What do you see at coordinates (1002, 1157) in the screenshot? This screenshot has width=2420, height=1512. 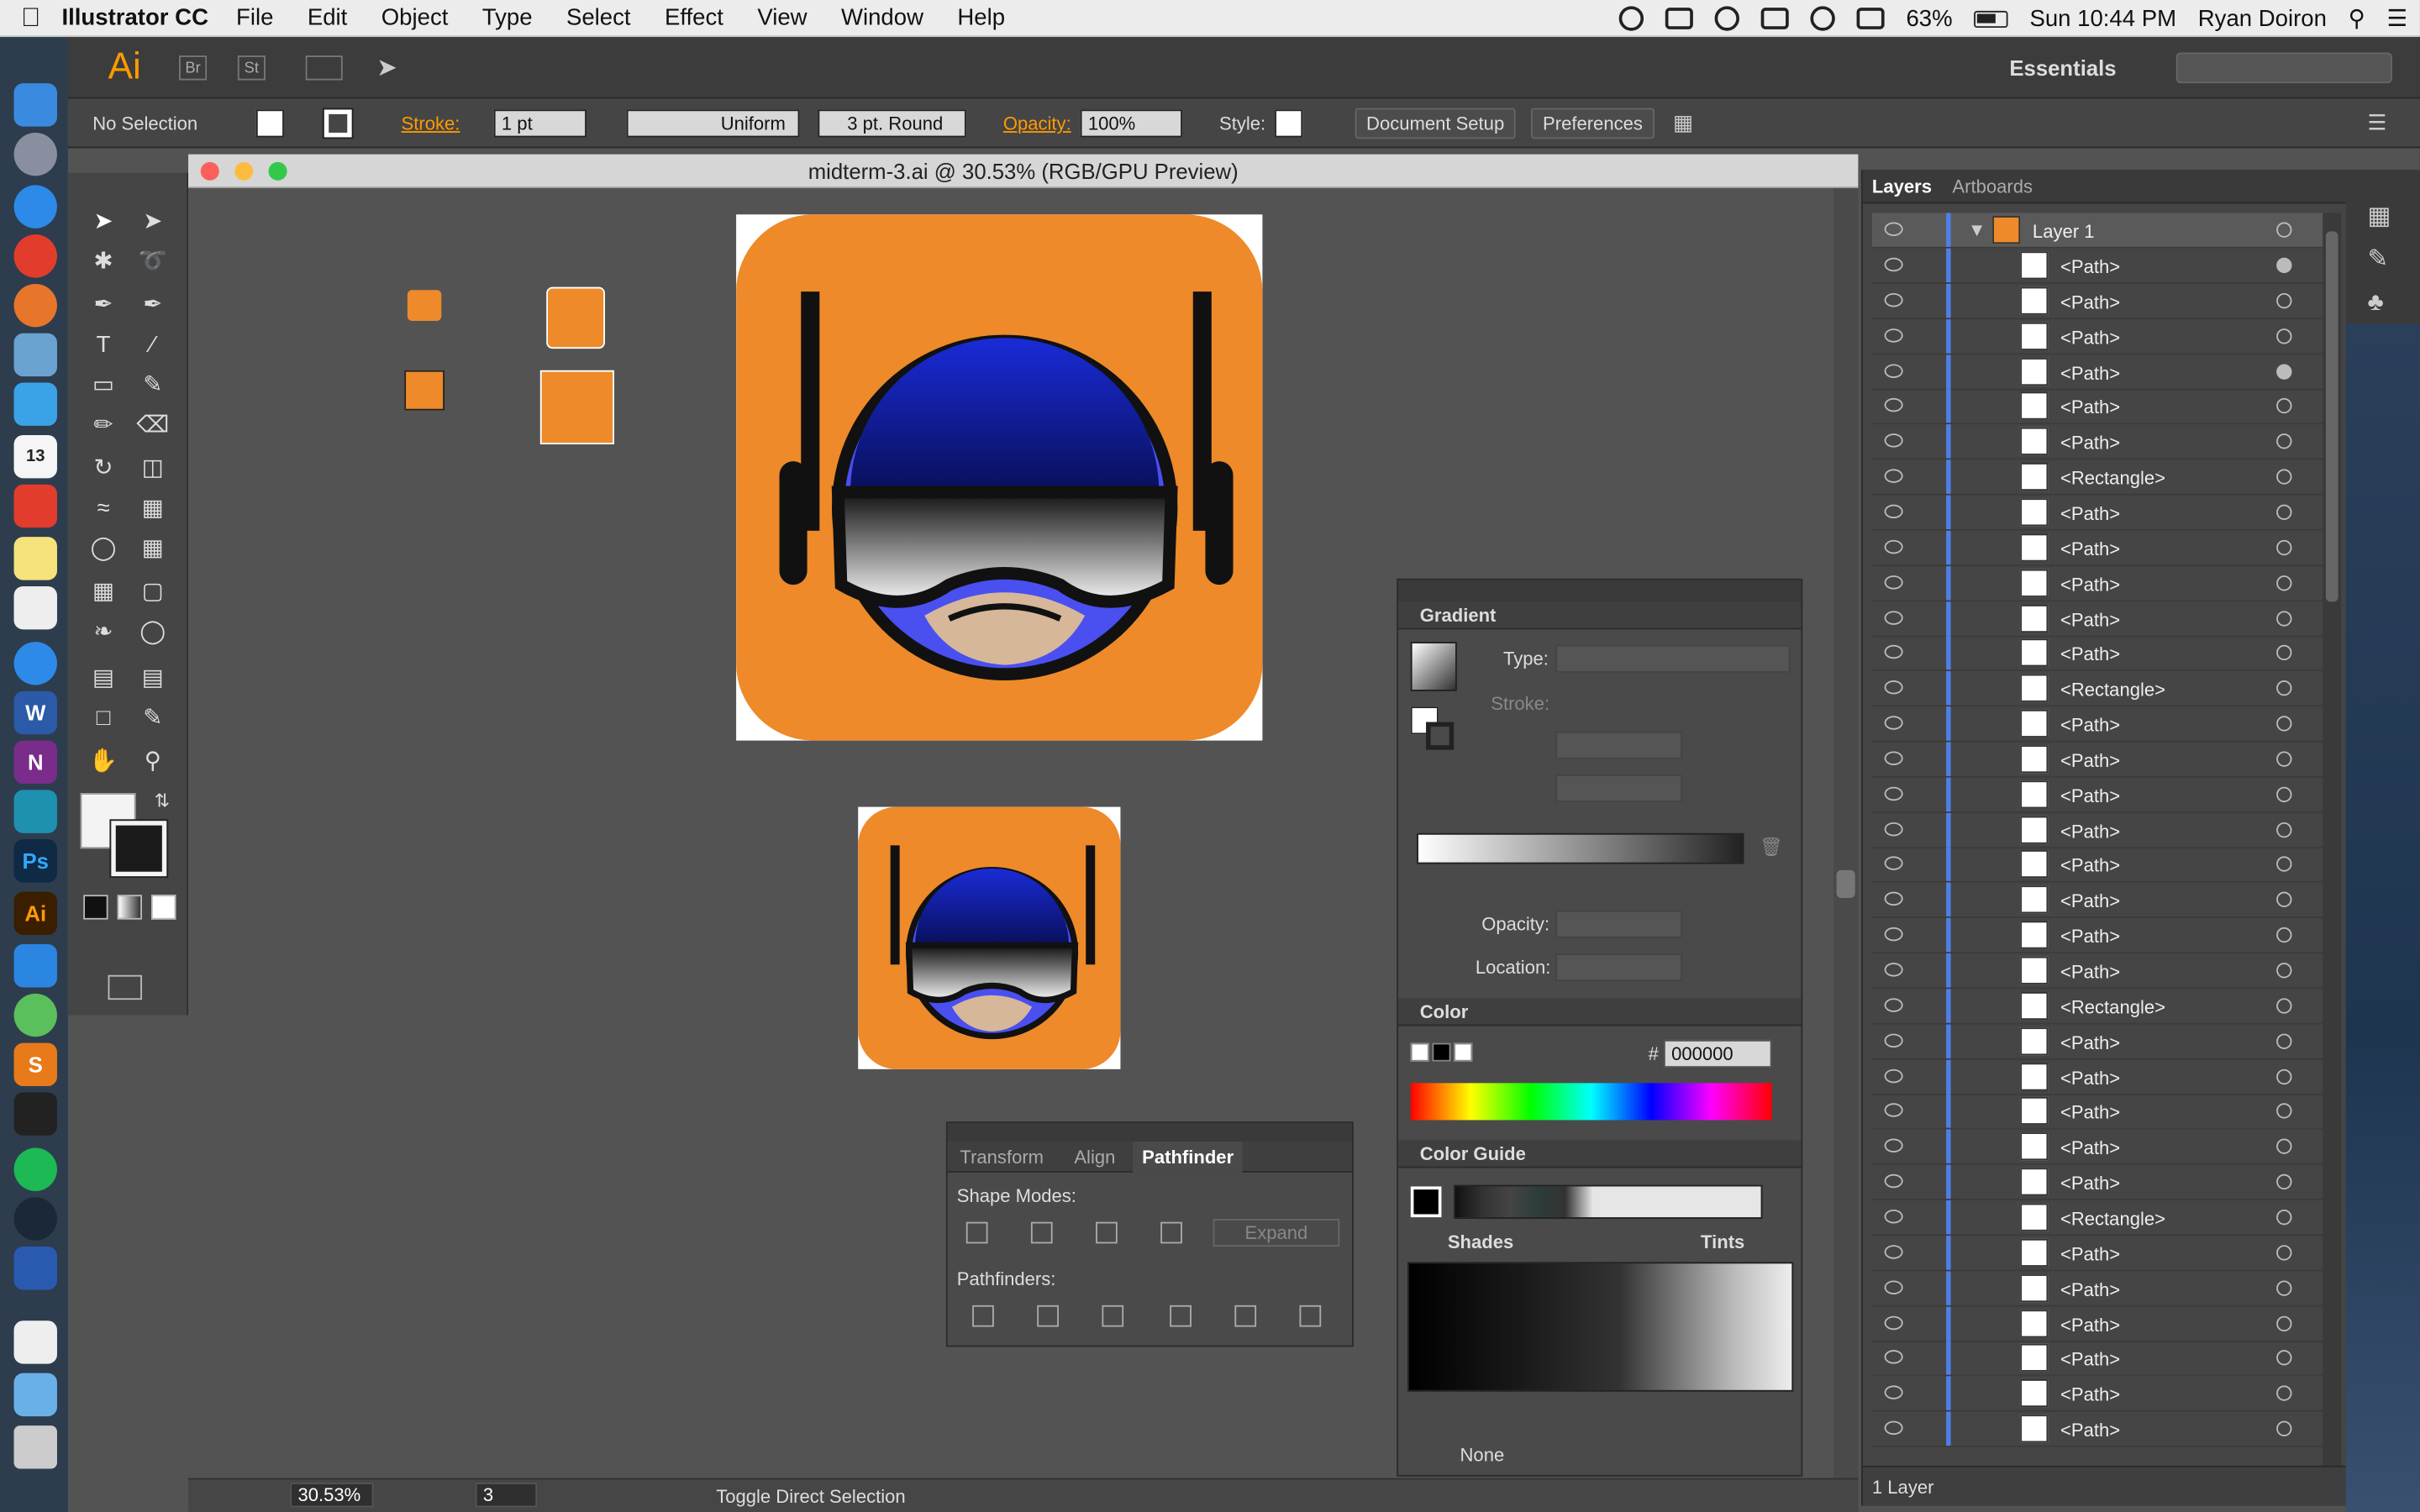 I see `tab-transform: Transform` at bounding box center [1002, 1157].